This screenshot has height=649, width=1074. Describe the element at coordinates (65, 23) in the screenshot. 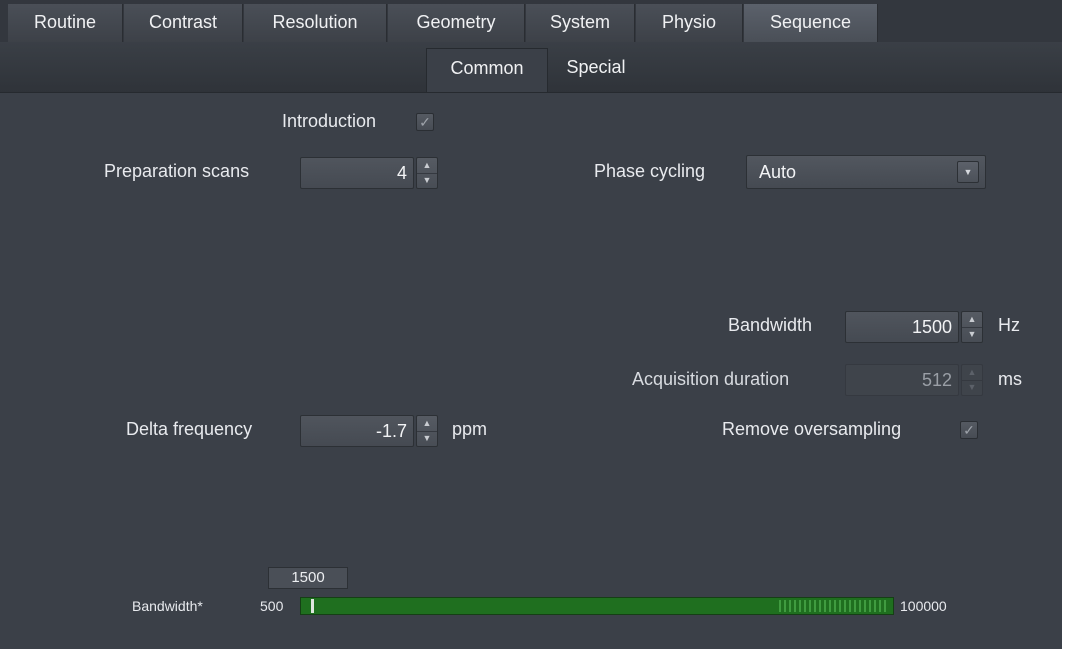

I see `tab-routine: Routine` at that location.